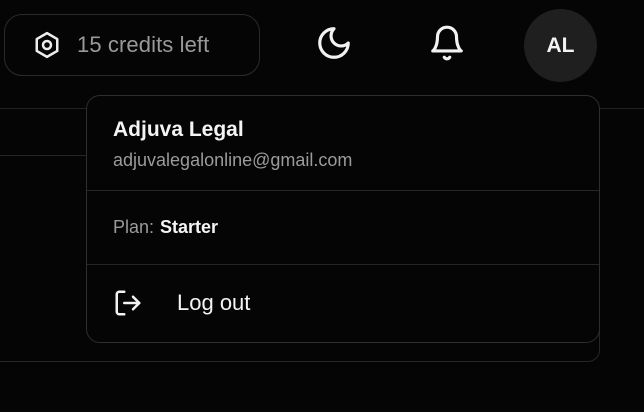 The width and height of the screenshot is (644, 412). I want to click on logout-label: Log out, so click(214, 302).